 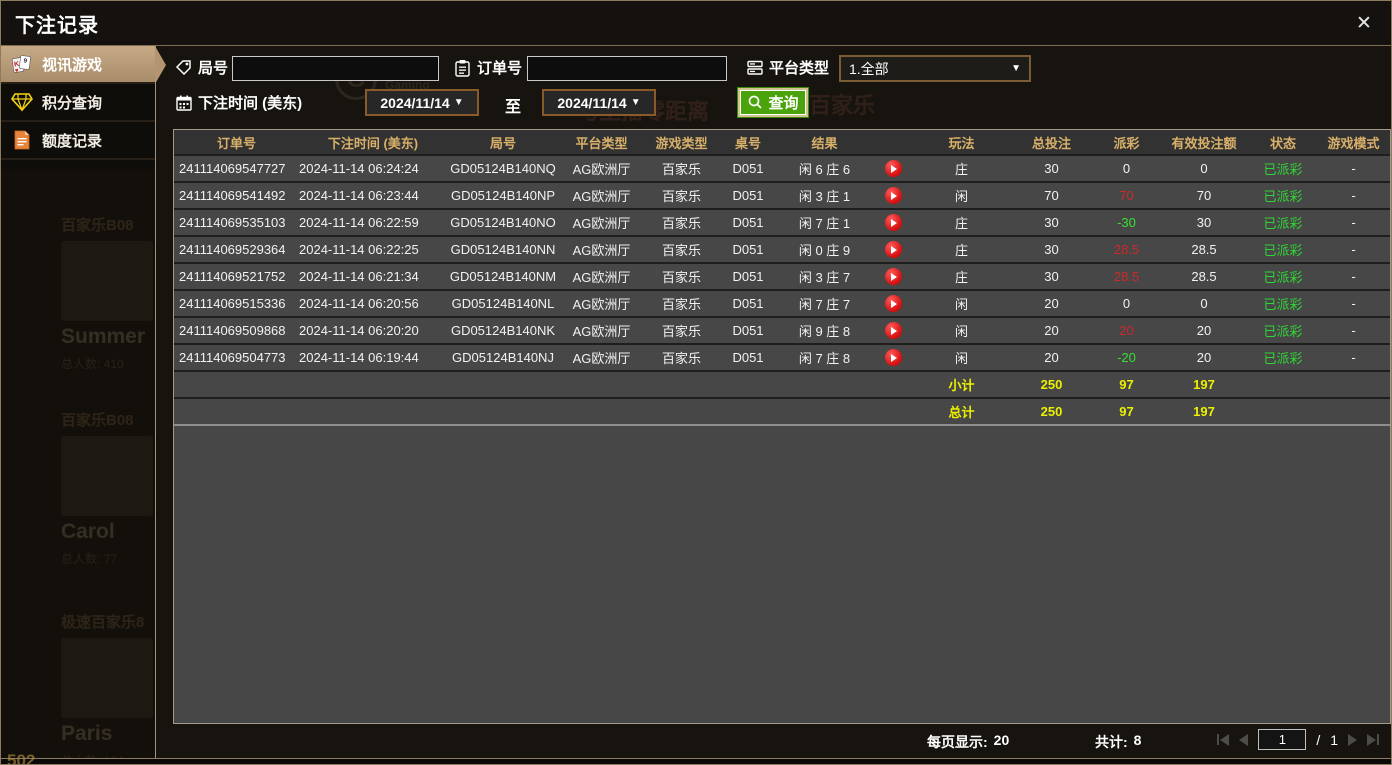 I want to click on round-number-label: 局号, so click(x=201, y=67).